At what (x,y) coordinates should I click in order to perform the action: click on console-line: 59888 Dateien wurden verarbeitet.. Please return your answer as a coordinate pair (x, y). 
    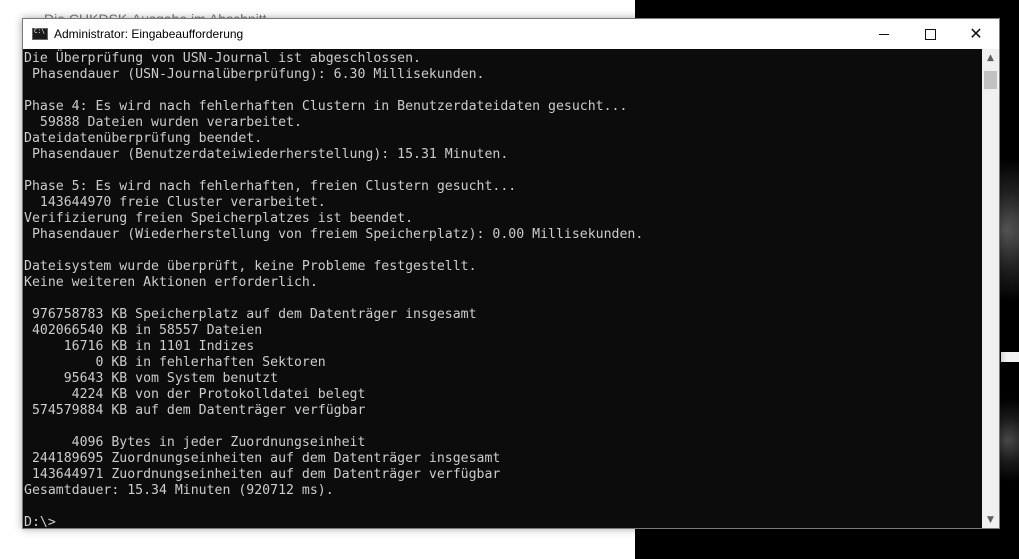
    Looking at the image, I should click on (163, 122).